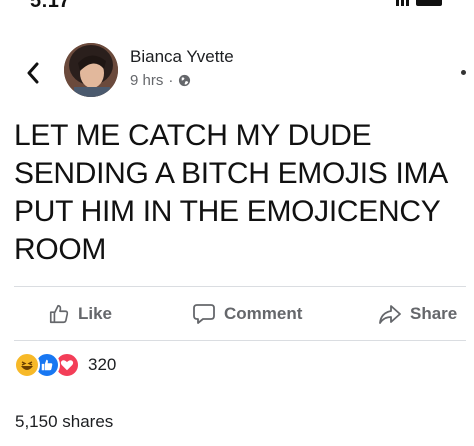 Image resolution: width=474 pixels, height=446 pixels. Describe the element at coordinates (59, 314) in the screenshot. I see `thumbs-up-icon` at that location.